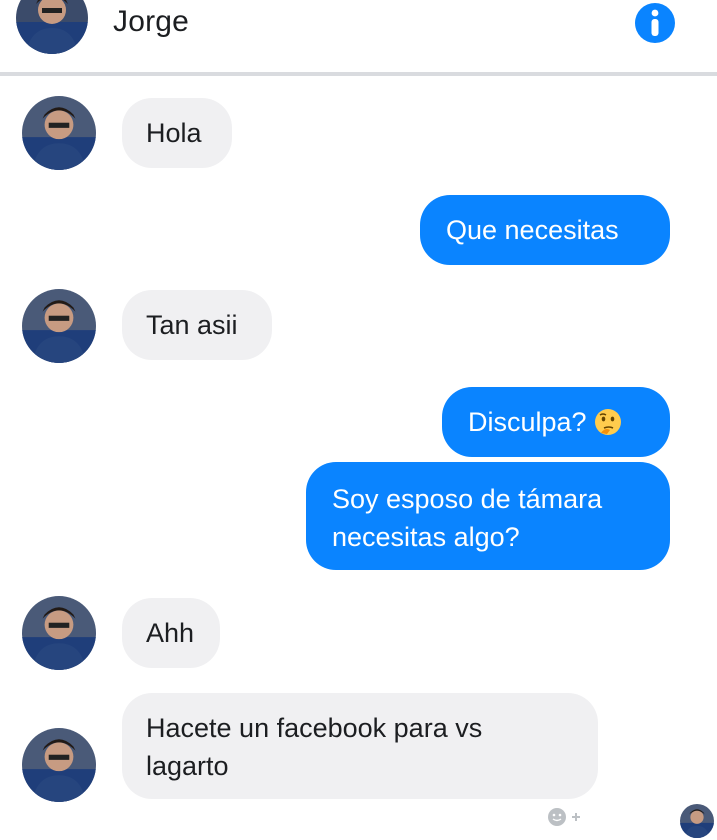  Describe the element at coordinates (314, 728) in the screenshot. I see `message-line: Hacete un facebook para vs` at that location.